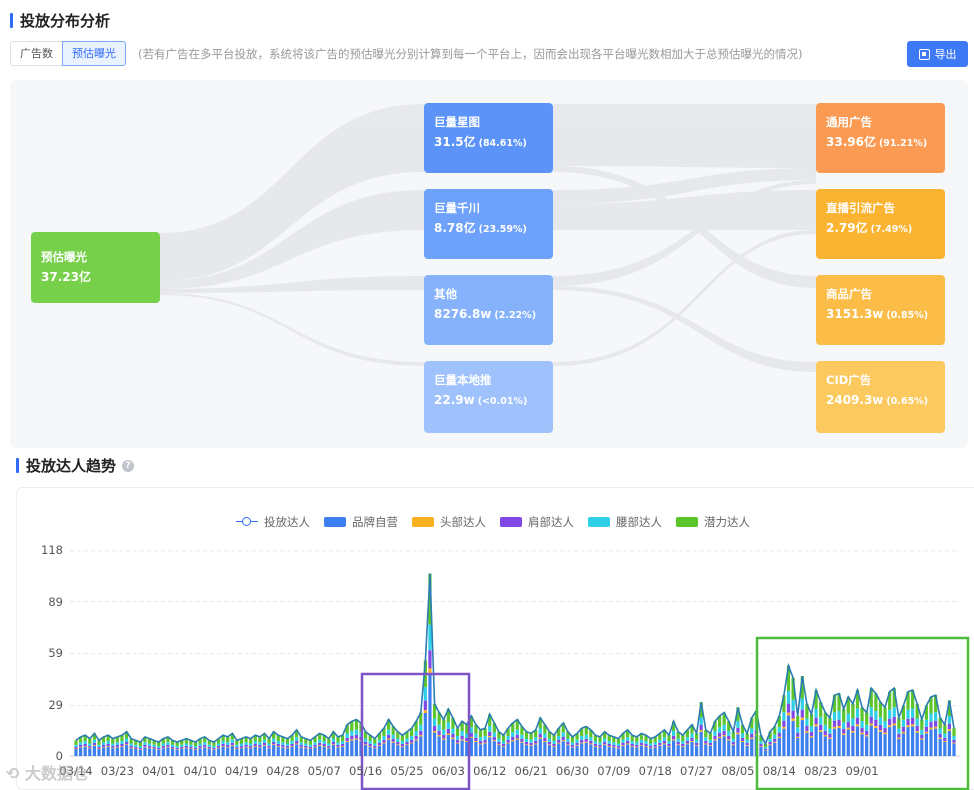  Describe the element at coordinates (849, 294) in the screenshot. I see `node-name: 商品广告` at that location.